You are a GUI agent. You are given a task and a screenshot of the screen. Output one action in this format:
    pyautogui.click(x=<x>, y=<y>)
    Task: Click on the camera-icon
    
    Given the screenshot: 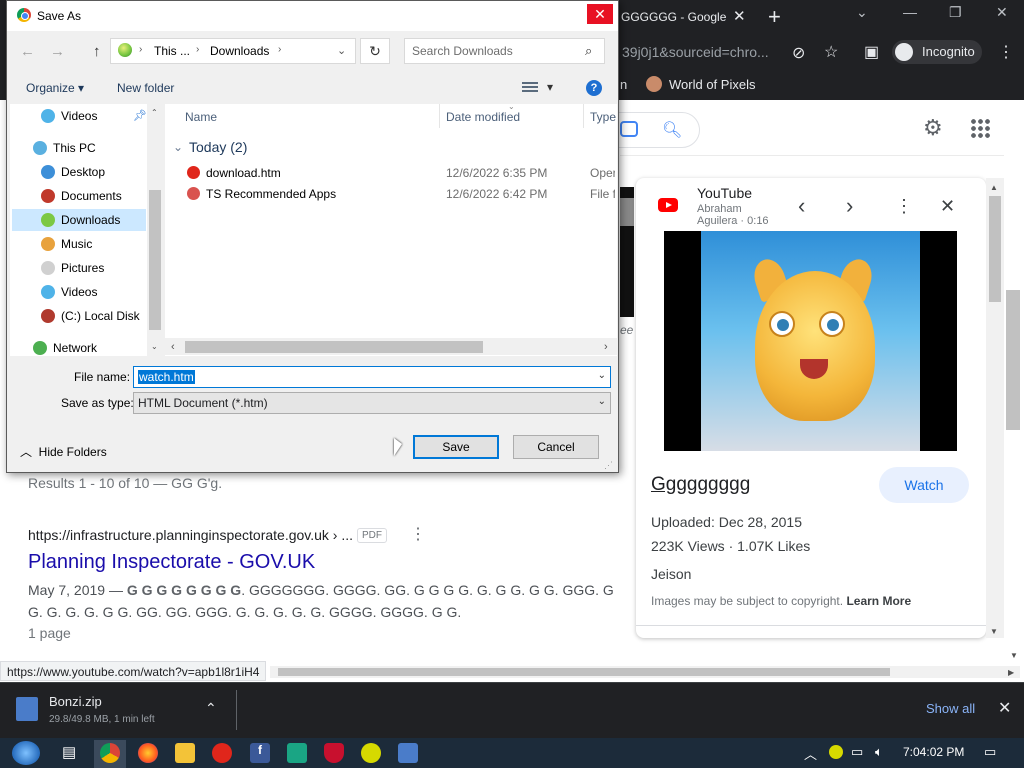 What is the action you would take?
    pyautogui.click(x=629, y=129)
    